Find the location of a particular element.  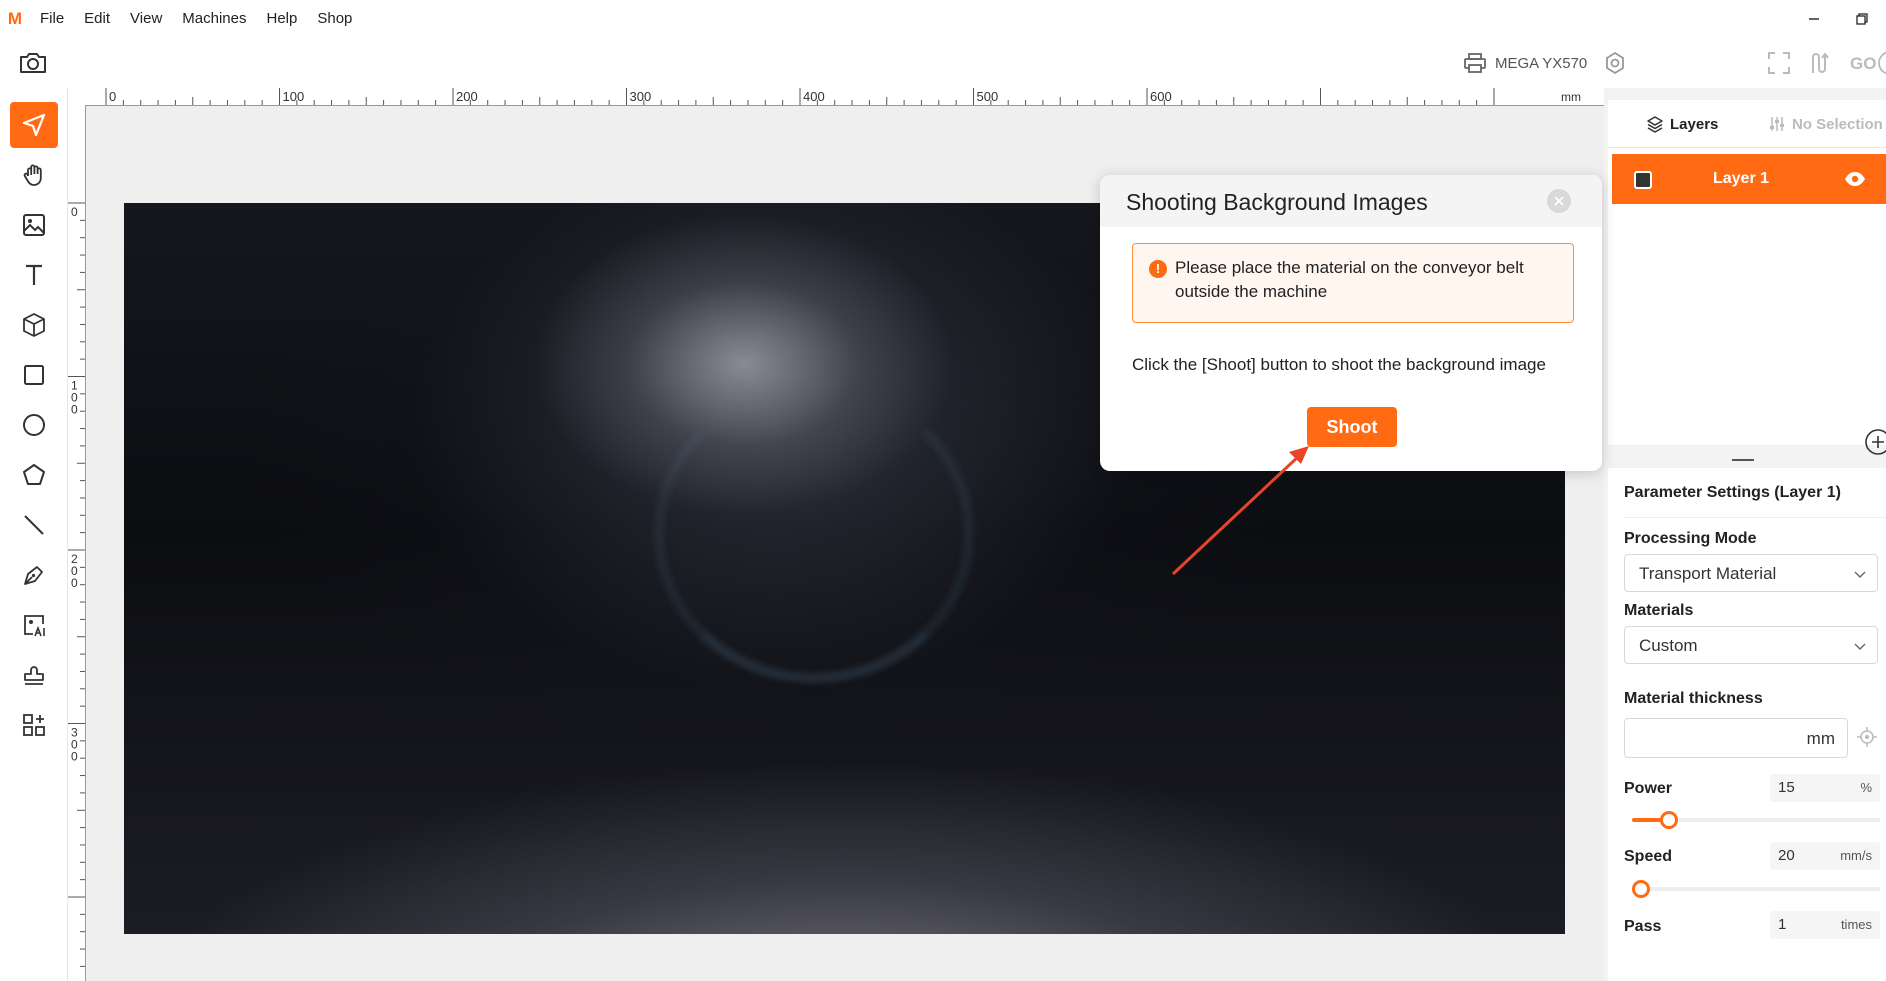

tab-layers: Layers is located at coordinates (1682, 124).